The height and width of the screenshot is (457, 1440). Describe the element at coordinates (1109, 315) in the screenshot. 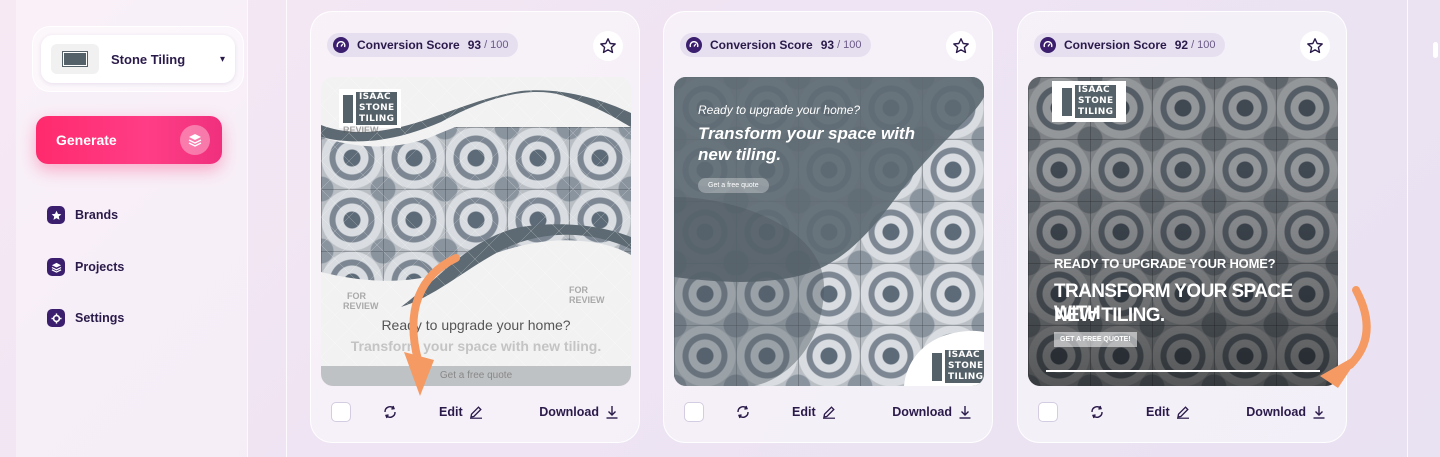

I see `ad-subhead-line-2: NEW TILING.` at that location.